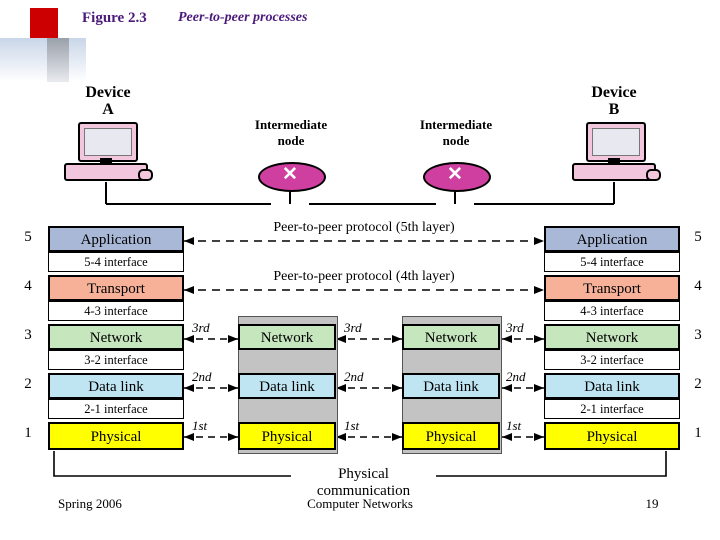 The width and height of the screenshot is (720, 540). I want to click on hop-label-2nd-left: 2nd, so click(202, 376).